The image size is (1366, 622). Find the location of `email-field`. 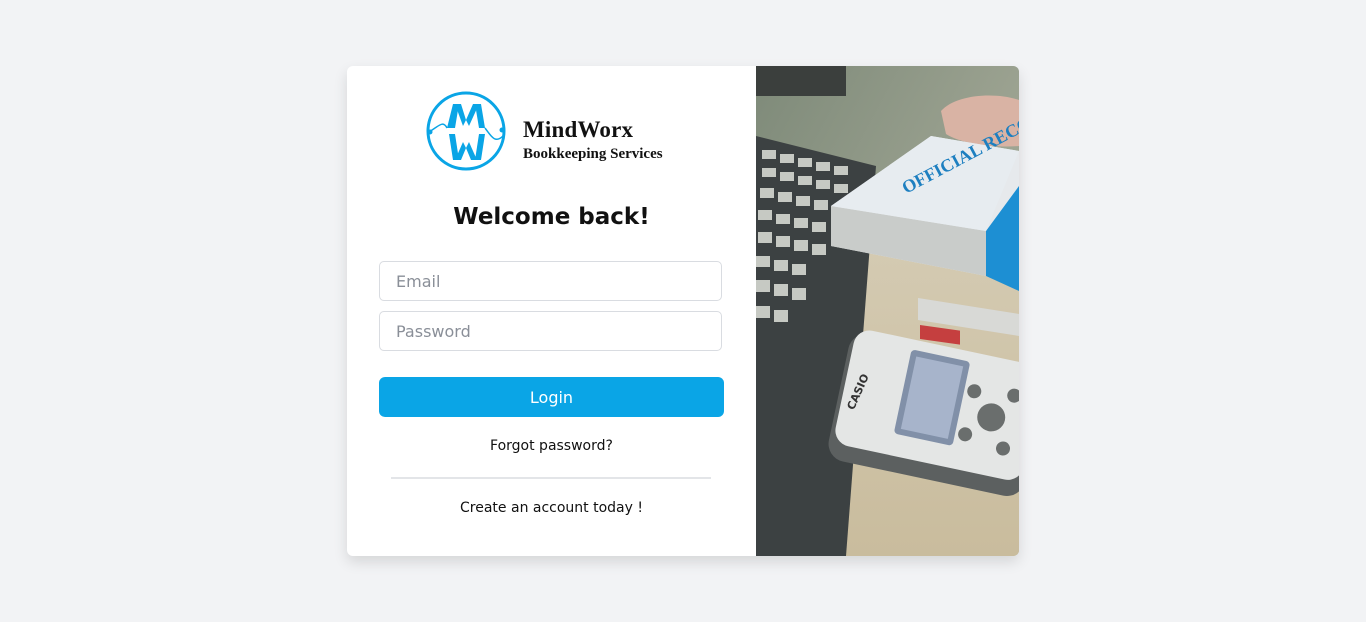

email-field is located at coordinates (550, 281).